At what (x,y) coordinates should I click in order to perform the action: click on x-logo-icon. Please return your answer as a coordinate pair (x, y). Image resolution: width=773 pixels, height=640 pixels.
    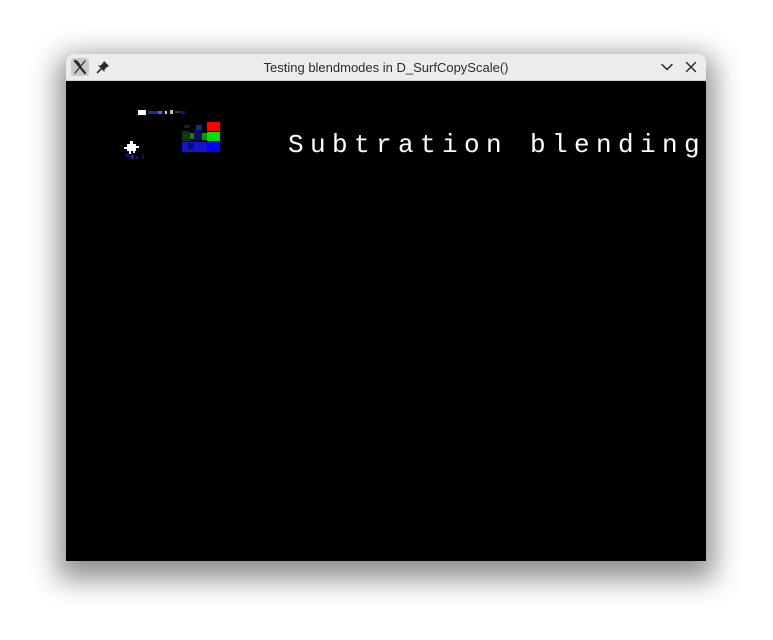
    Looking at the image, I should click on (80, 67).